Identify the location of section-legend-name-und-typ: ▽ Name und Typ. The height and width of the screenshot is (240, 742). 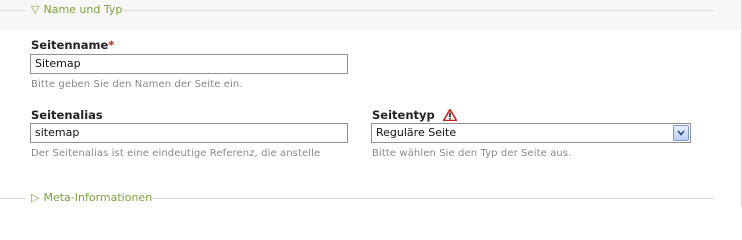
(76, 10).